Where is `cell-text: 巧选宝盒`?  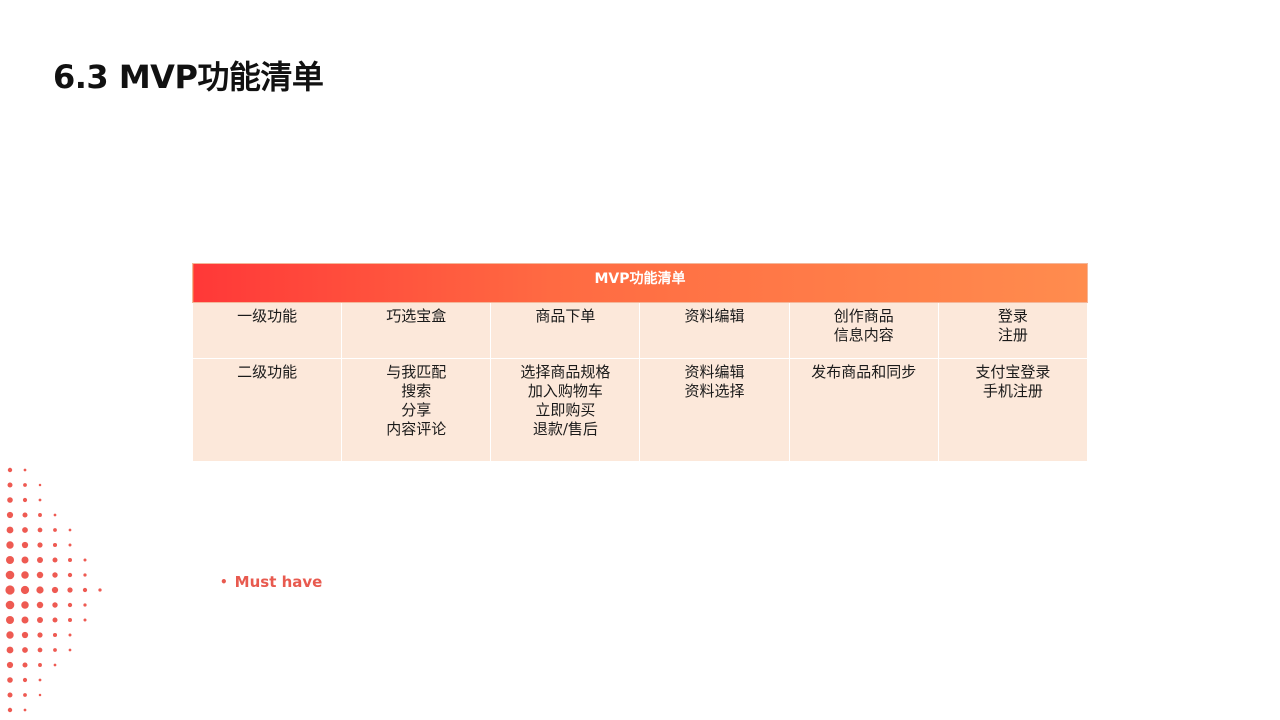 cell-text: 巧选宝盒 is located at coordinates (416, 316).